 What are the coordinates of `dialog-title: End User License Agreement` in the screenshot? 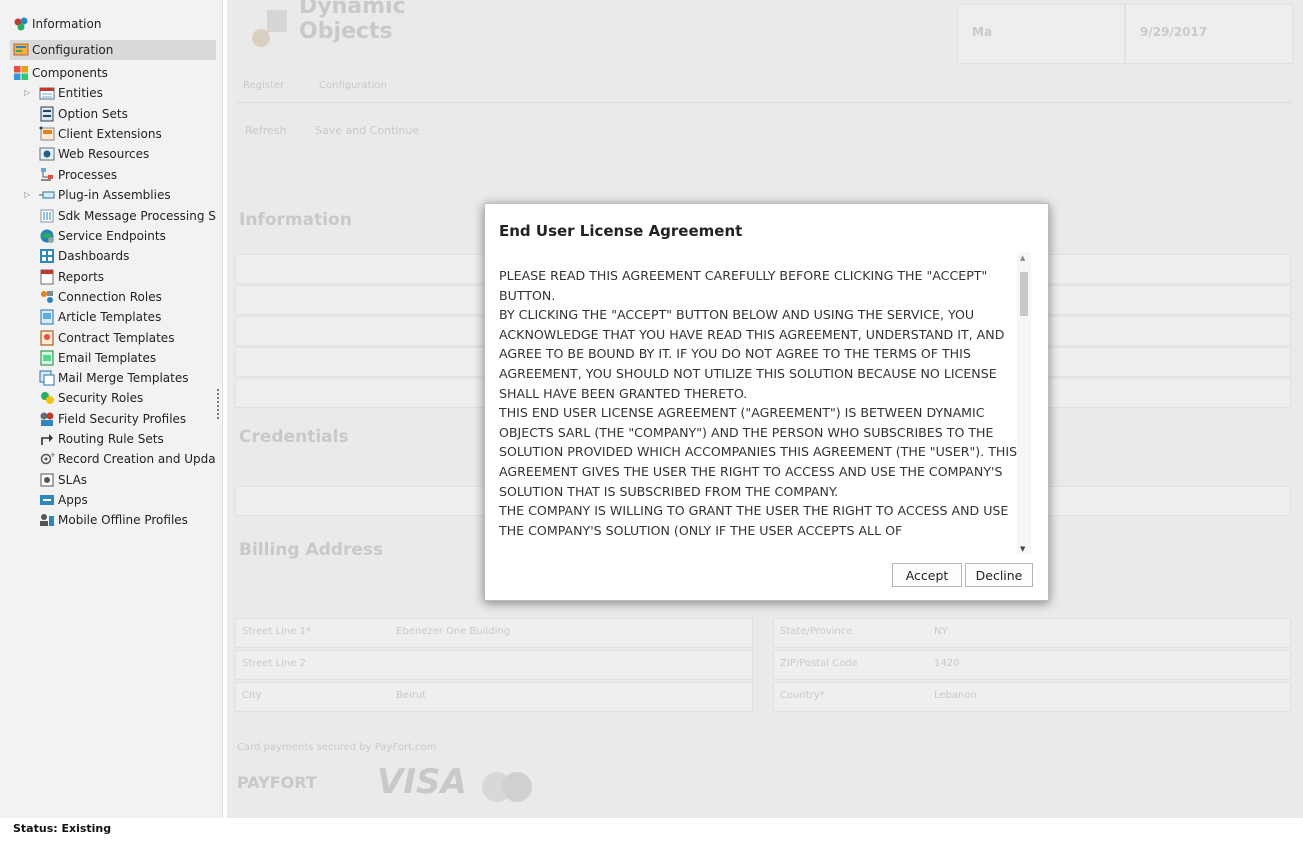 It's located at (621, 231).